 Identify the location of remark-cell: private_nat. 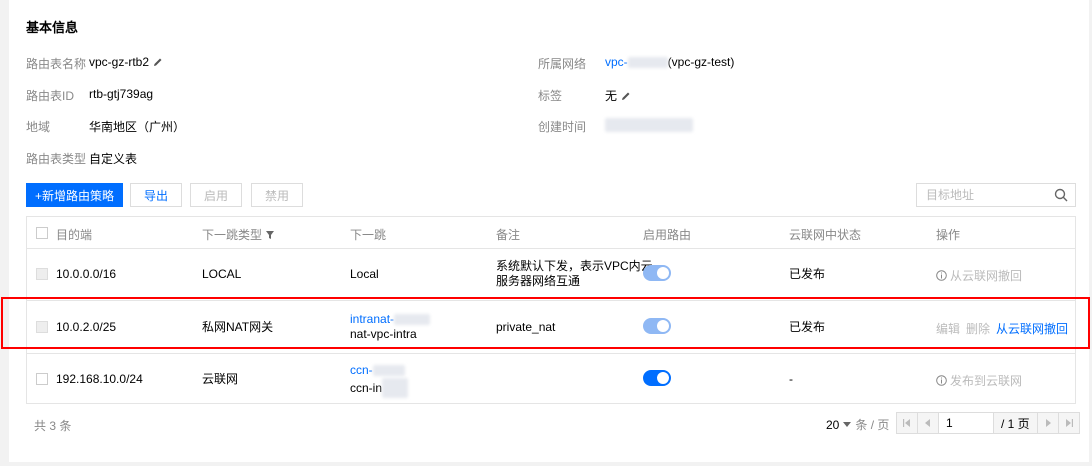
(526, 327).